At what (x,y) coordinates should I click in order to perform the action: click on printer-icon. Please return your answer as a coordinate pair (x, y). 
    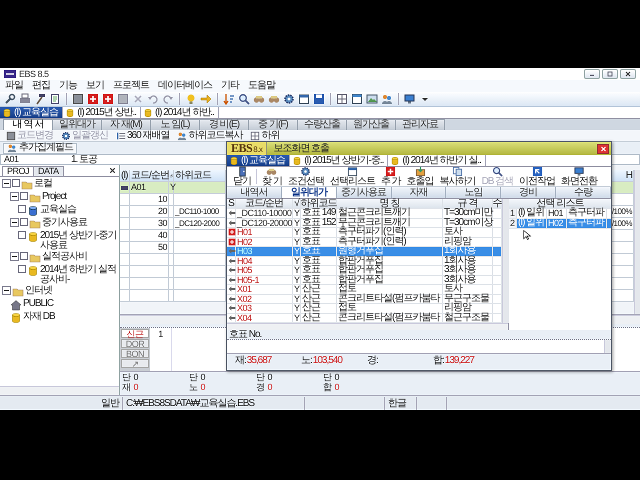
    Looking at the image, I should click on (25, 99).